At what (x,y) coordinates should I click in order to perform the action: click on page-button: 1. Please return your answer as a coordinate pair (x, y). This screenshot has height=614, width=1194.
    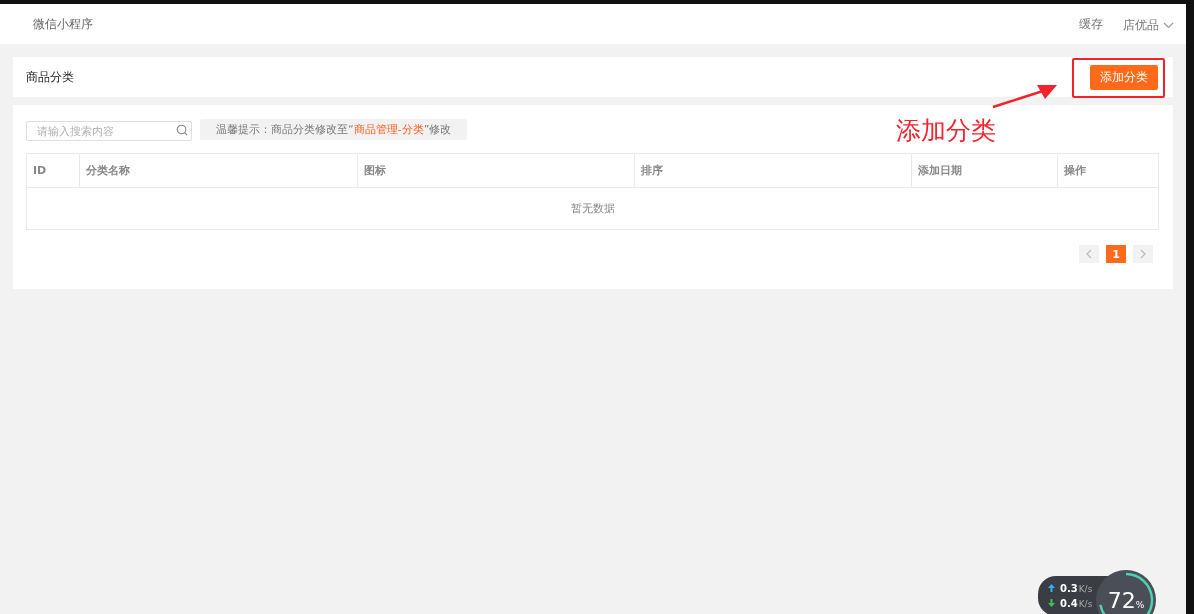
    Looking at the image, I should click on (1116, 254).